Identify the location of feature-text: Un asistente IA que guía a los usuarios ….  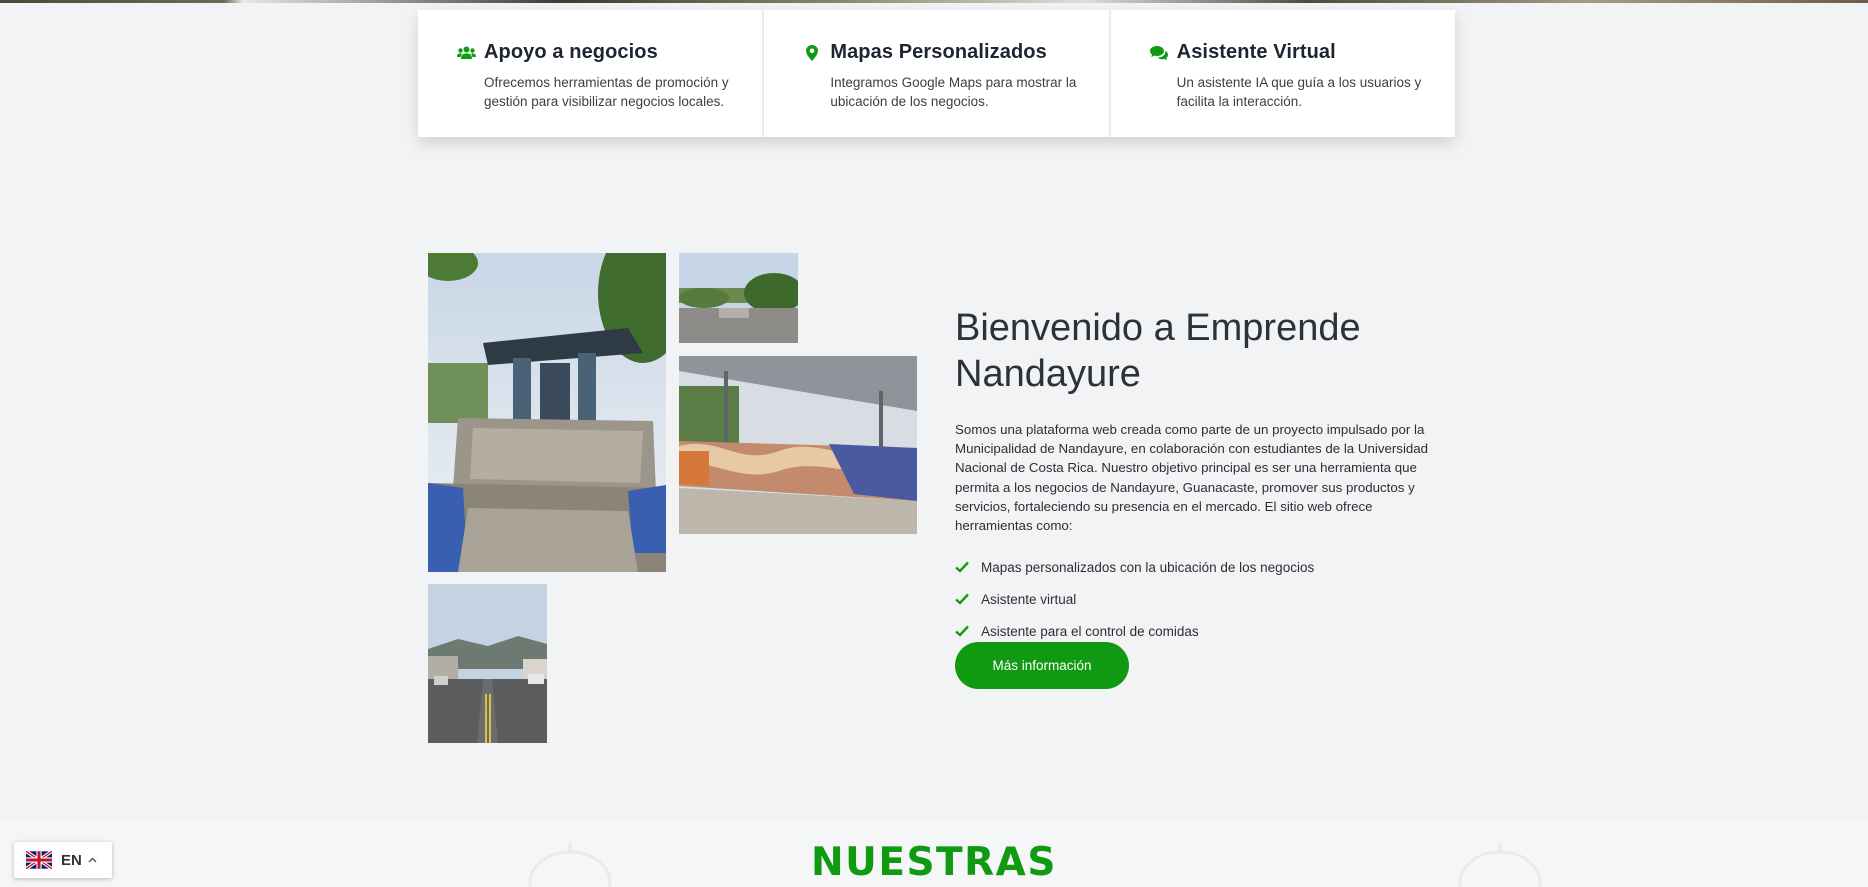
(1299, 92).